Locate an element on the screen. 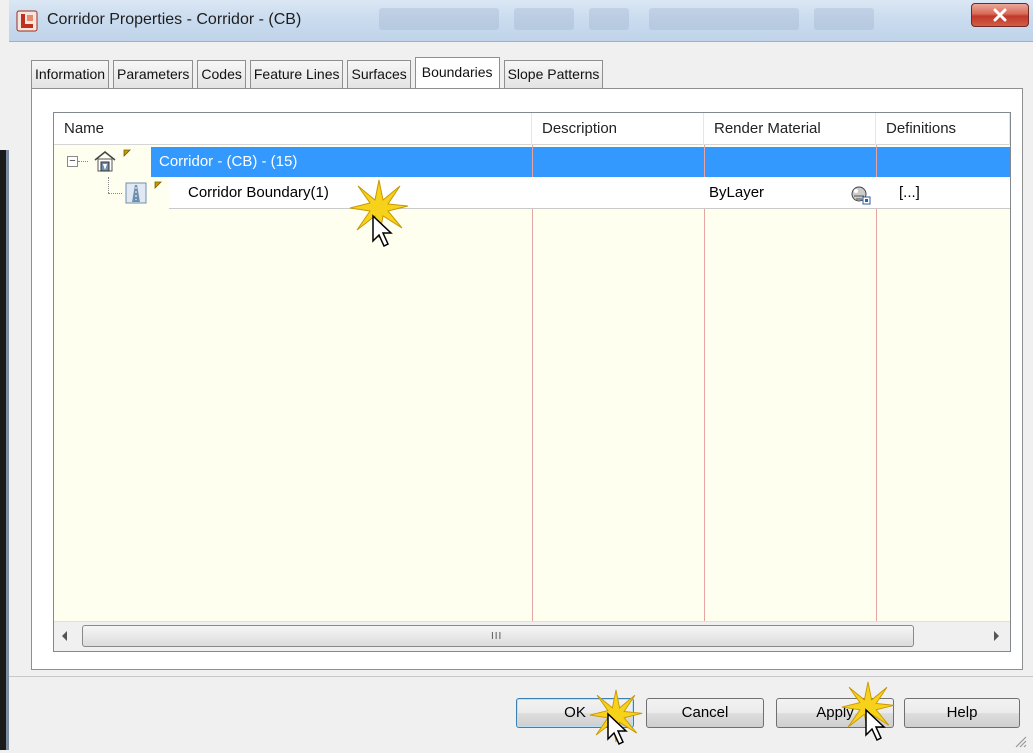 The width and height of the screenshot is (1033, 753). tab-parameters: Parameters is located at coordinates (153, 74).